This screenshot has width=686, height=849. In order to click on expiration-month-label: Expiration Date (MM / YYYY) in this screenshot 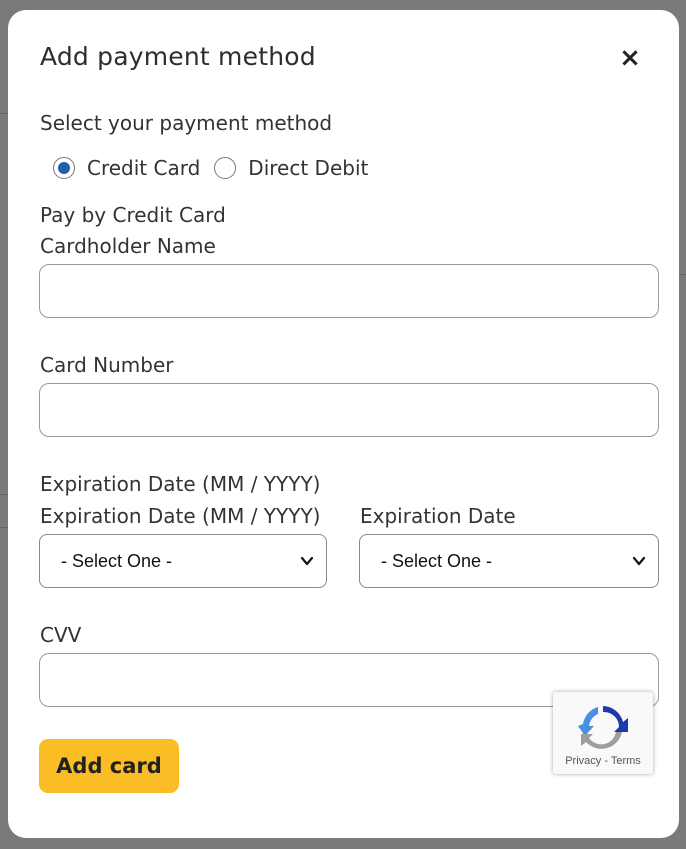, I will do `click(180, 516)`.